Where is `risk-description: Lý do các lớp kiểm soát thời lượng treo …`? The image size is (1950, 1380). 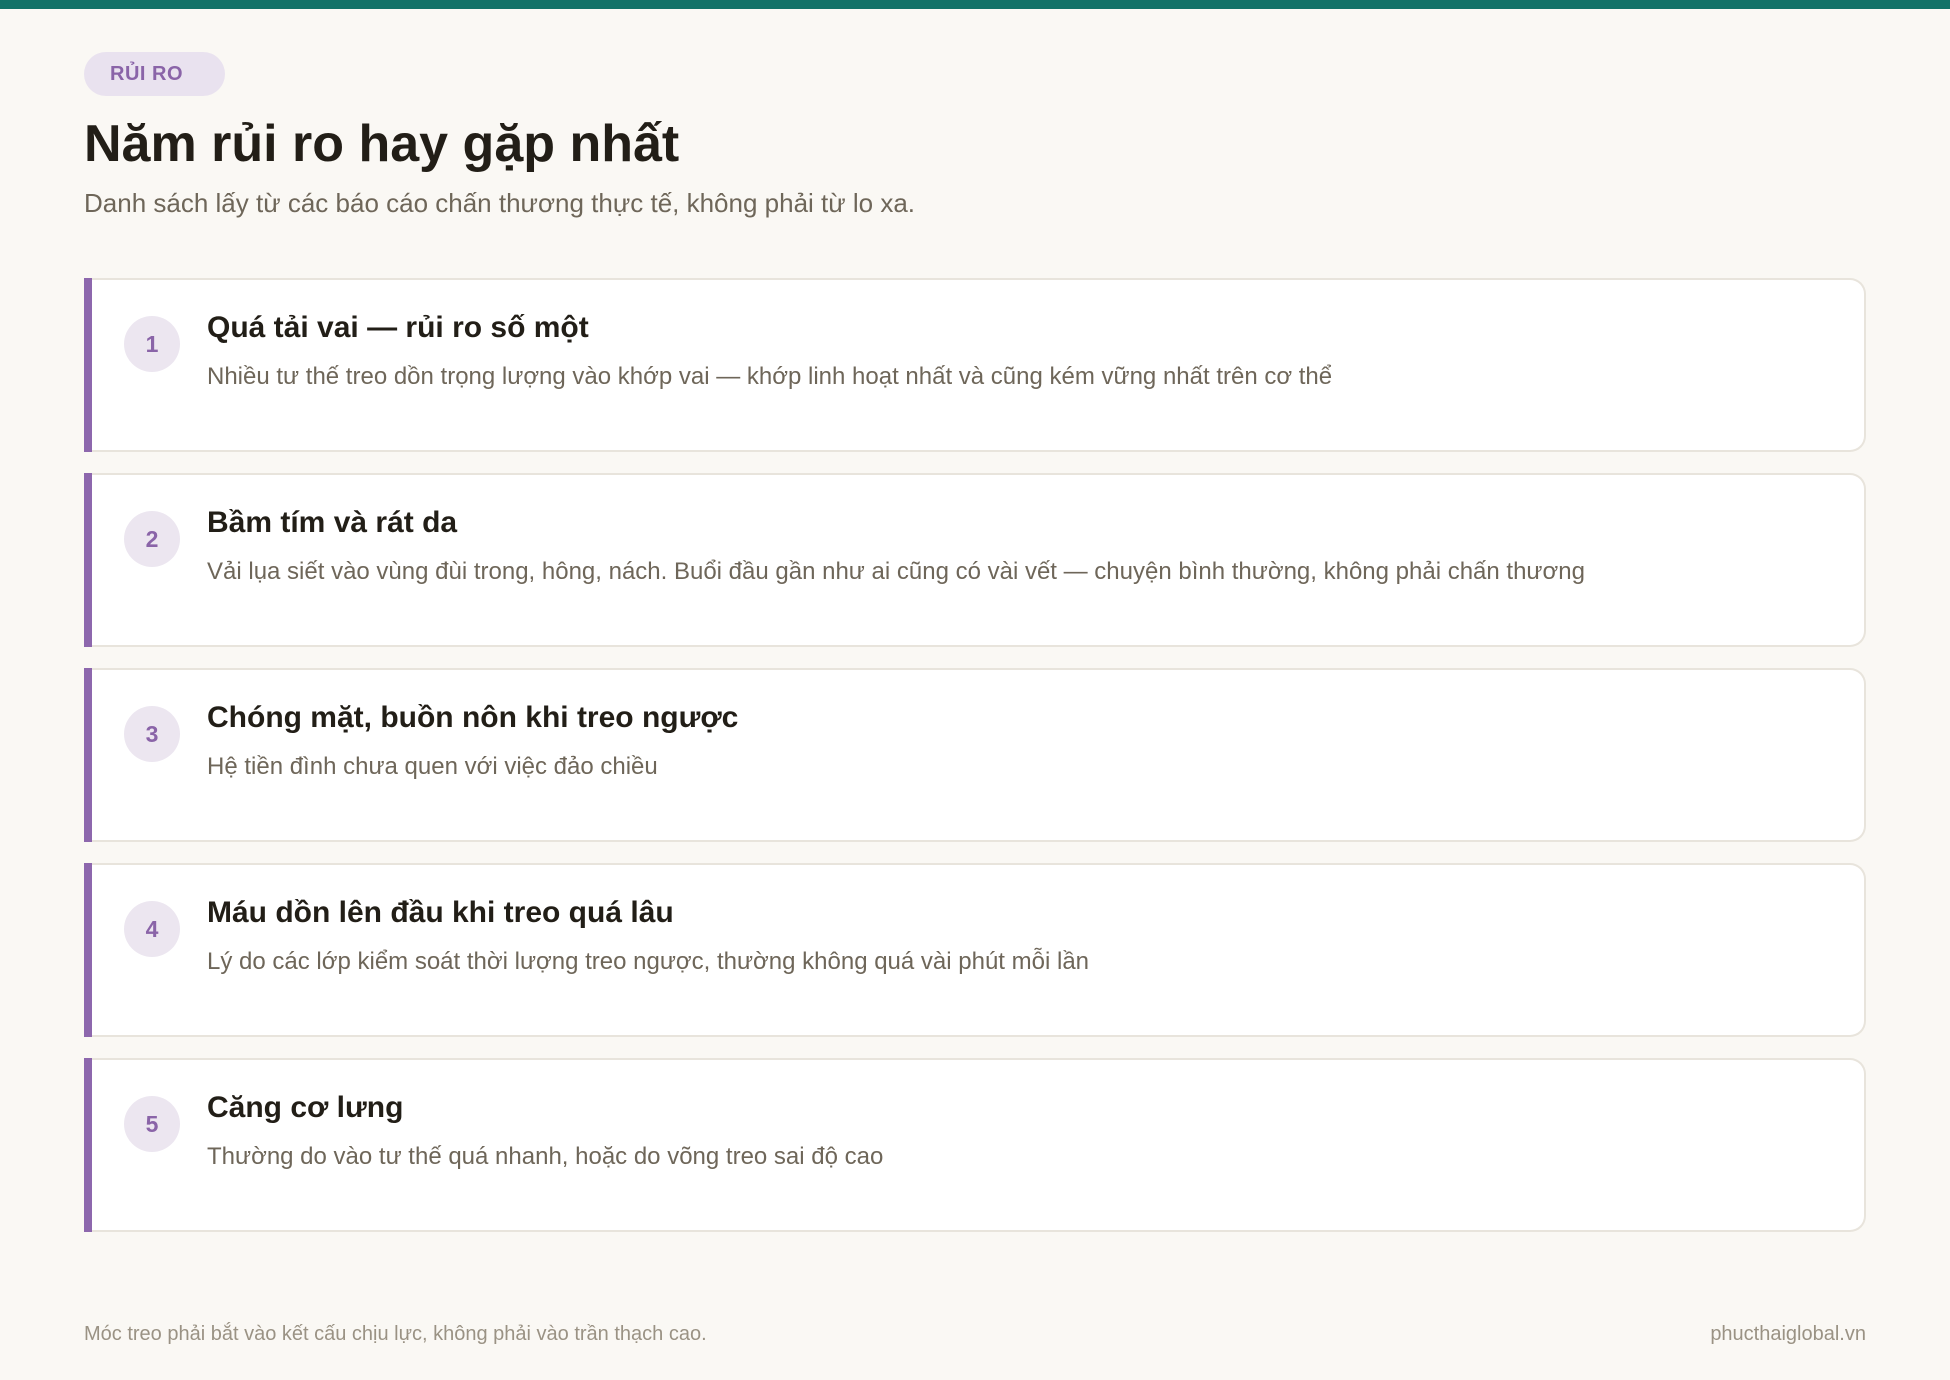
risk-description: Lý do các lớp kiểm soát thời lượng treo … is located at coordinates (648, 961).